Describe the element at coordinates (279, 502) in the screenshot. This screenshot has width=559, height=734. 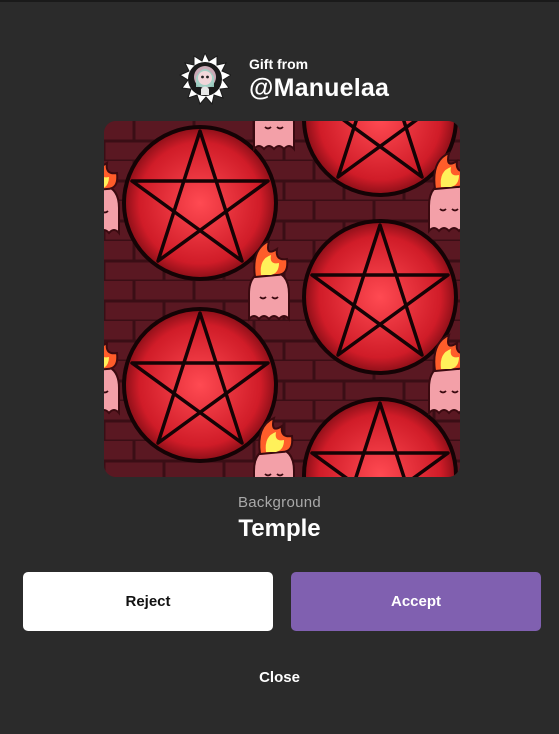
I see `item-type-label: Background` at that location.